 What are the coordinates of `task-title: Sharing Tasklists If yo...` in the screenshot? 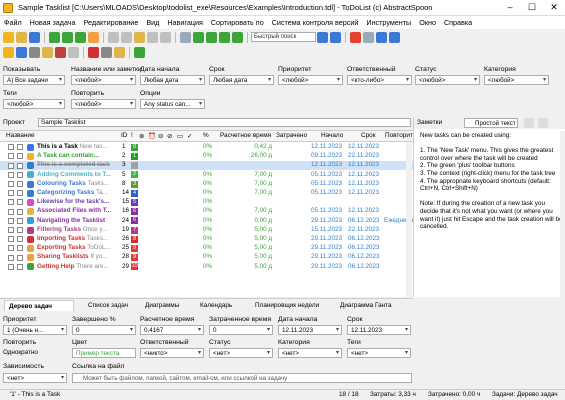 It's located at (72, 257).